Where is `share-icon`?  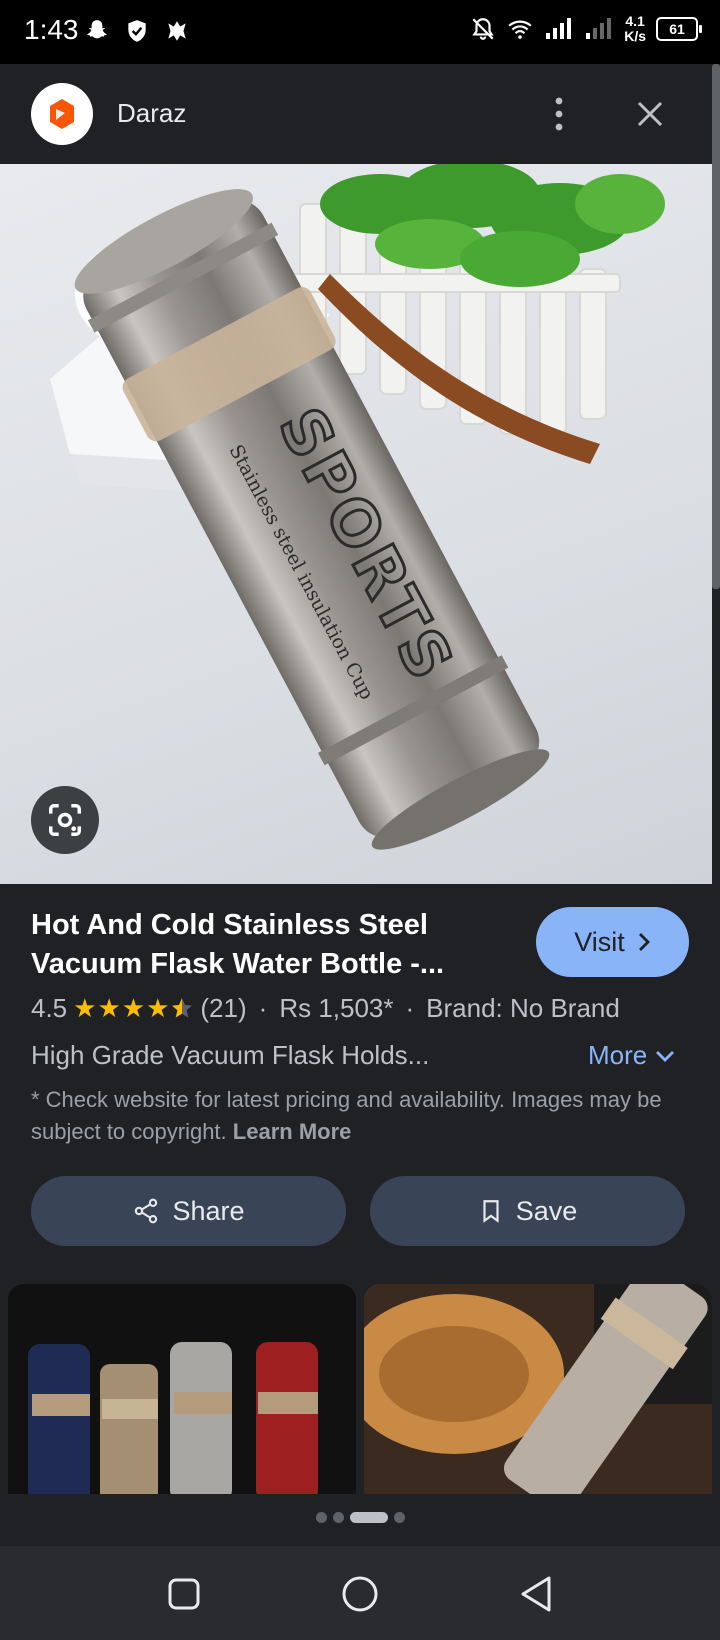 share-icon is located at coordinates (146, 1211).